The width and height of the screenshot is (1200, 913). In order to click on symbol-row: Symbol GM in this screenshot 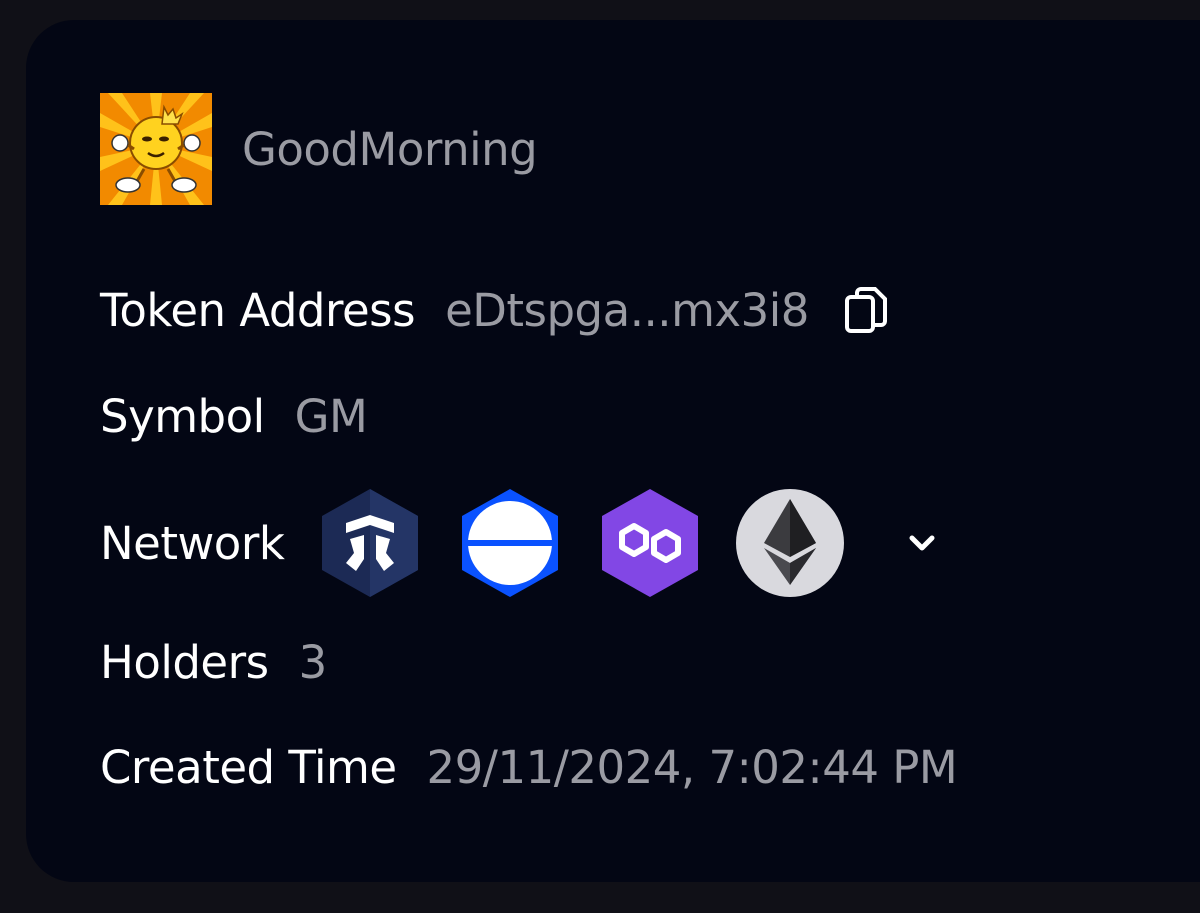, I will do `click(234, 416)`.